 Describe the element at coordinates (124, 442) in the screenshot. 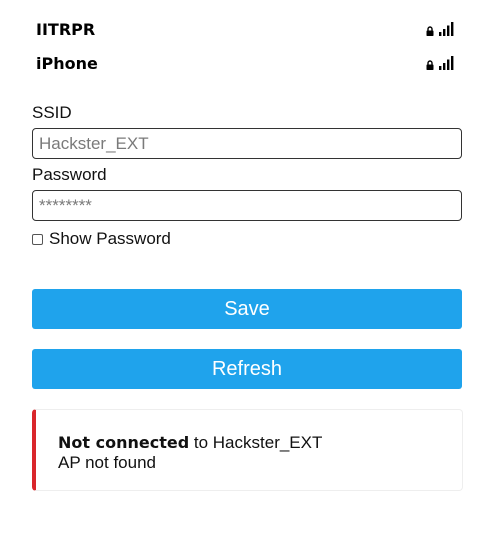

I see `connection-state: Not connected` at that location.